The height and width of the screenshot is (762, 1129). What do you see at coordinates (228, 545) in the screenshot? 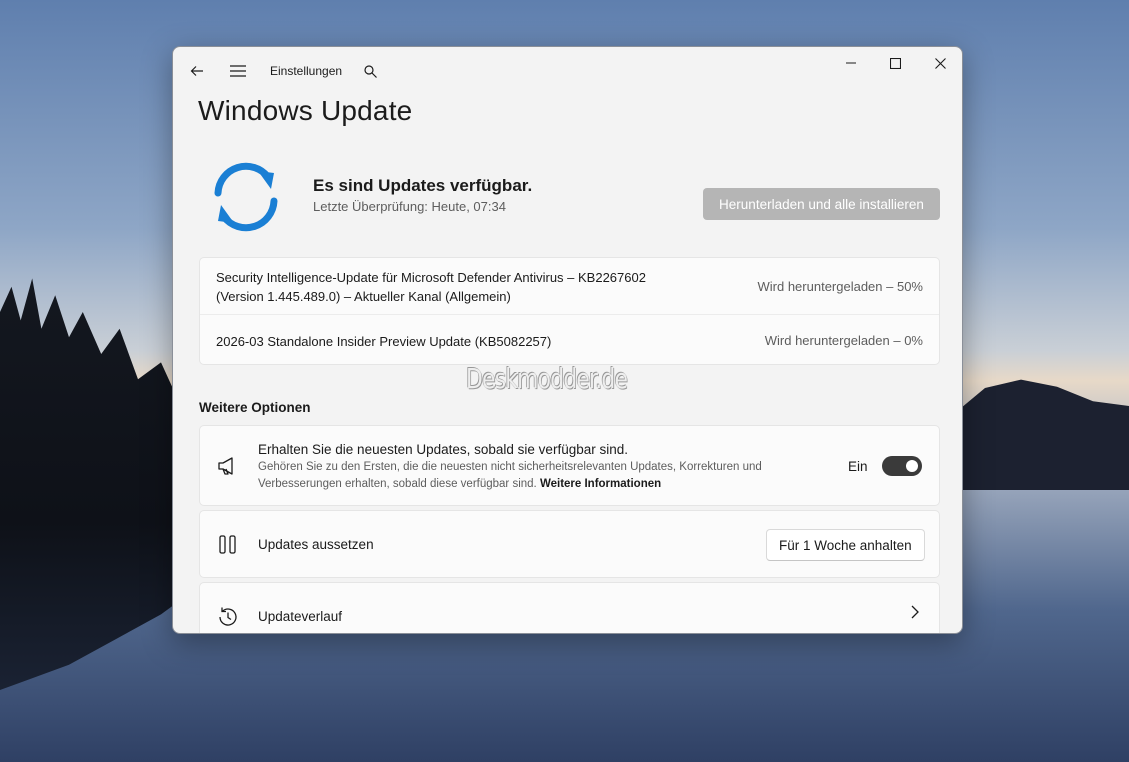
I see `pause-icon` at bounding box center [228, 545].